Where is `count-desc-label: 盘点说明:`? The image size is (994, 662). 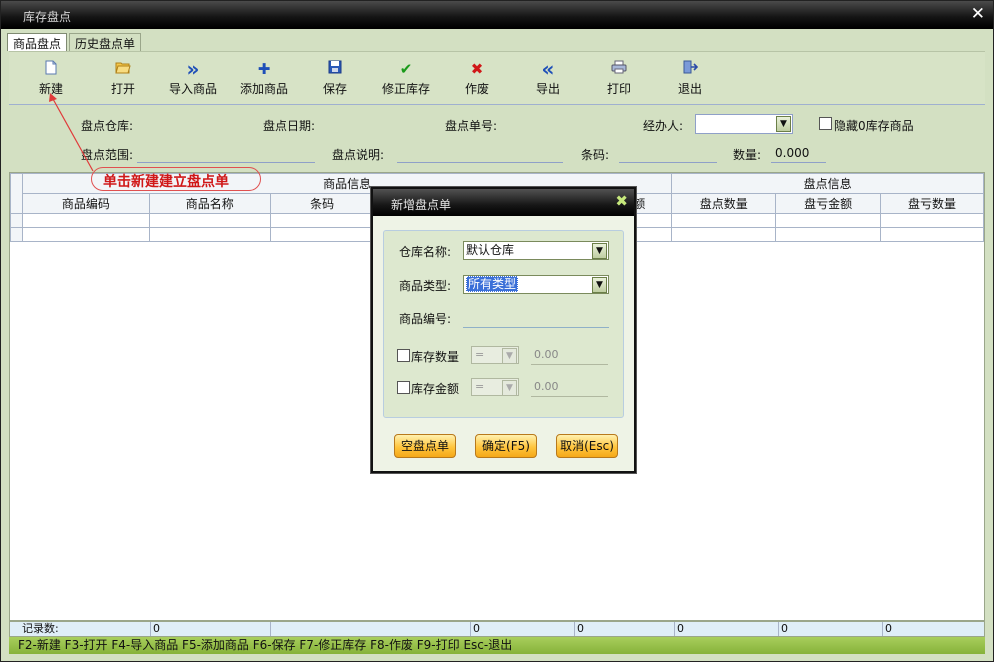
count-desc-label: 盘点说明: is located at coordinates (358, 155).